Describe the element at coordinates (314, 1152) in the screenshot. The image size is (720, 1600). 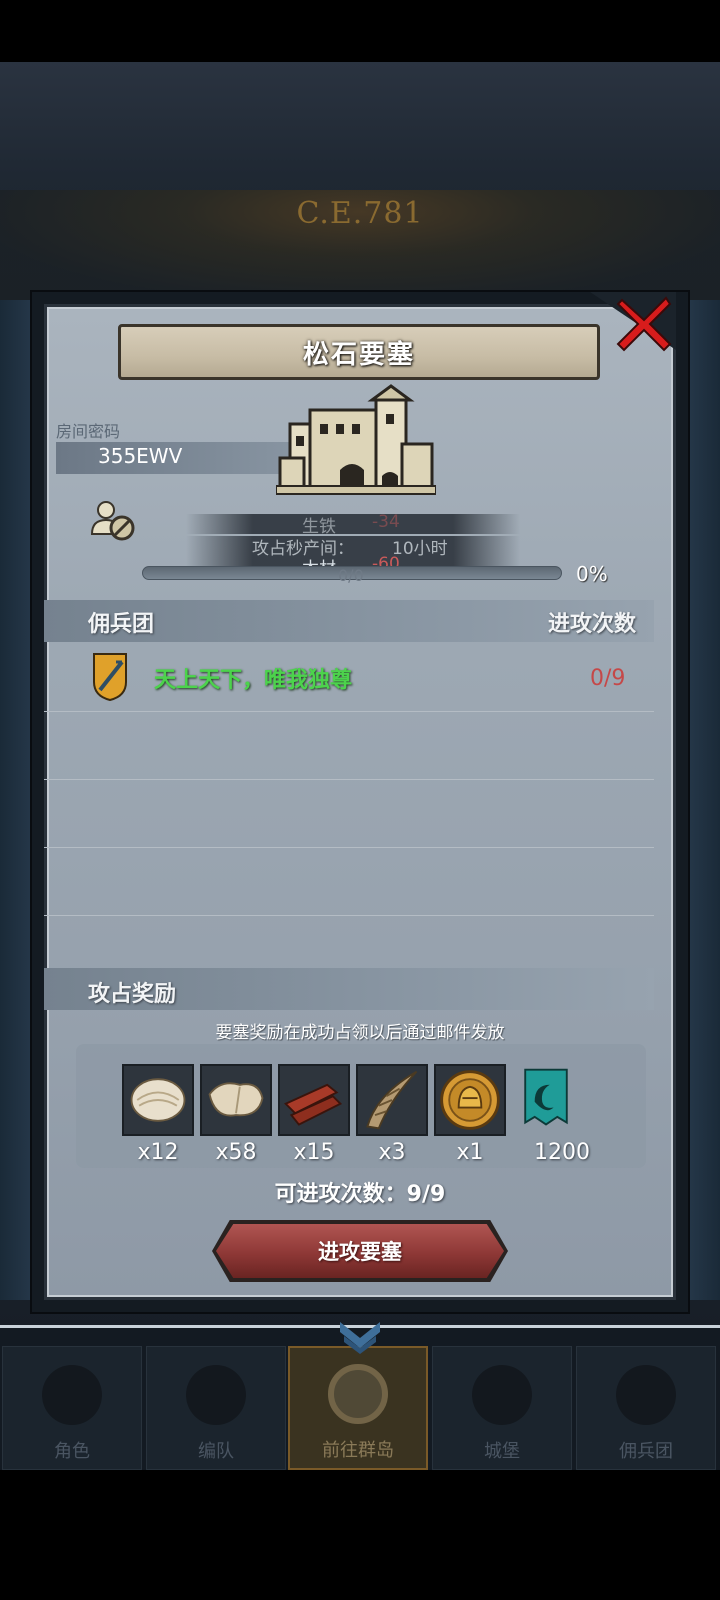
I see `reward-qty: x15` at that location.